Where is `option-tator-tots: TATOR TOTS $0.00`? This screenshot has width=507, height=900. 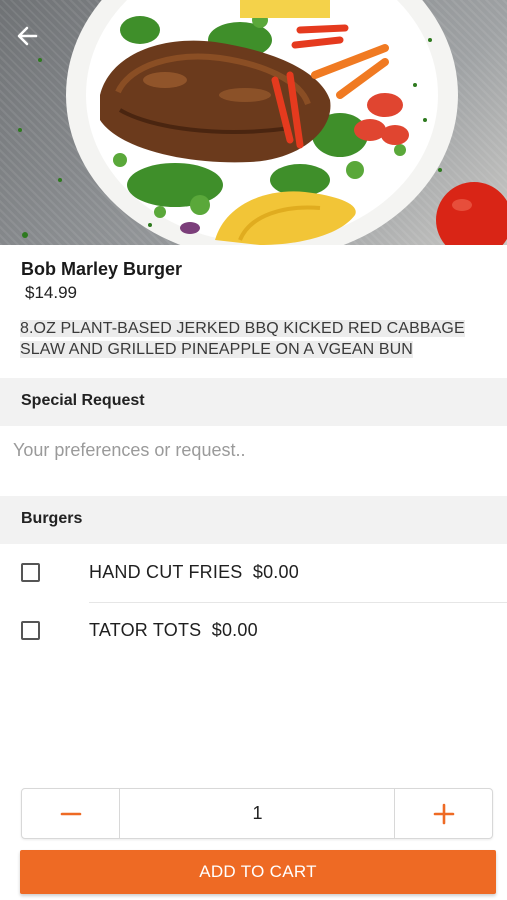
option-tator-tots: TATOR TOTS $0.00 is located at coordinates (253, 631).